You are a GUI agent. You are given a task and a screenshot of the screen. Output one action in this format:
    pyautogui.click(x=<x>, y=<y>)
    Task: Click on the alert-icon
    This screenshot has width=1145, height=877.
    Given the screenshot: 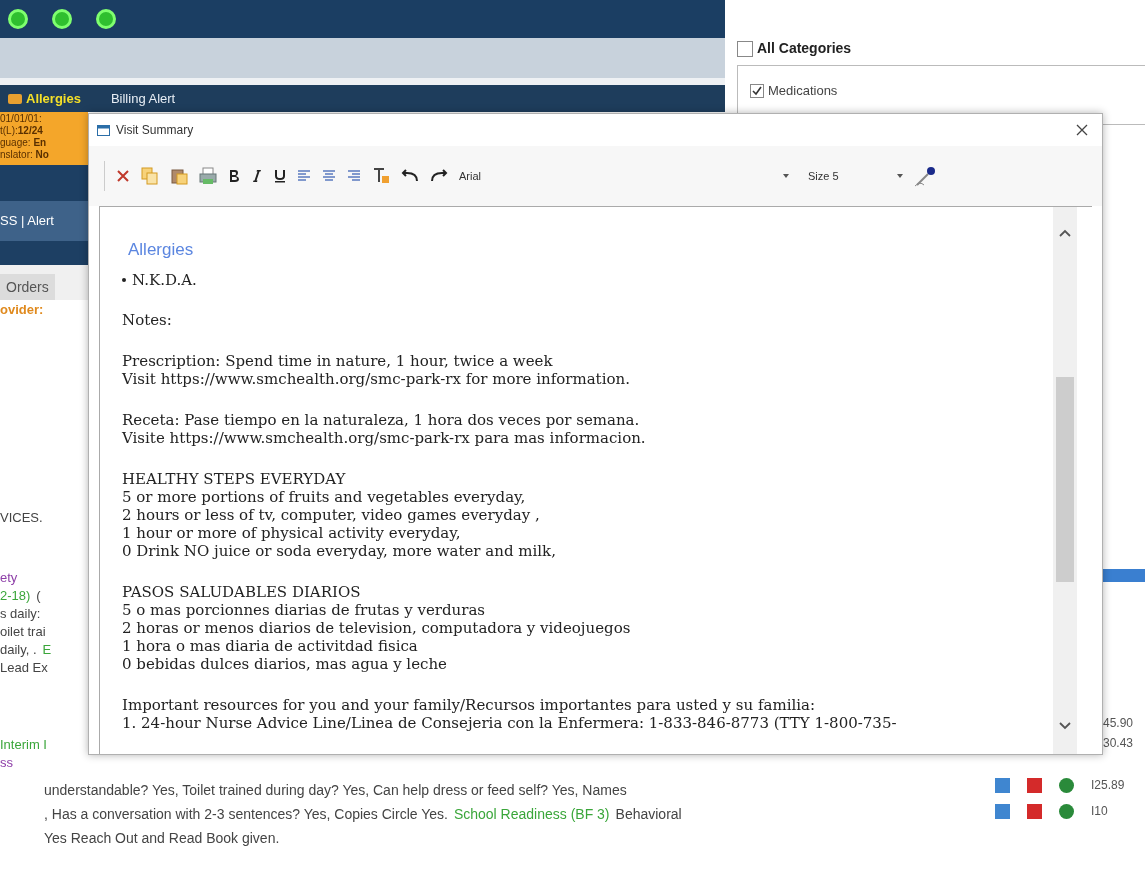 What is the action you would take?
    pyautogui.click(x=15, y=98)
    